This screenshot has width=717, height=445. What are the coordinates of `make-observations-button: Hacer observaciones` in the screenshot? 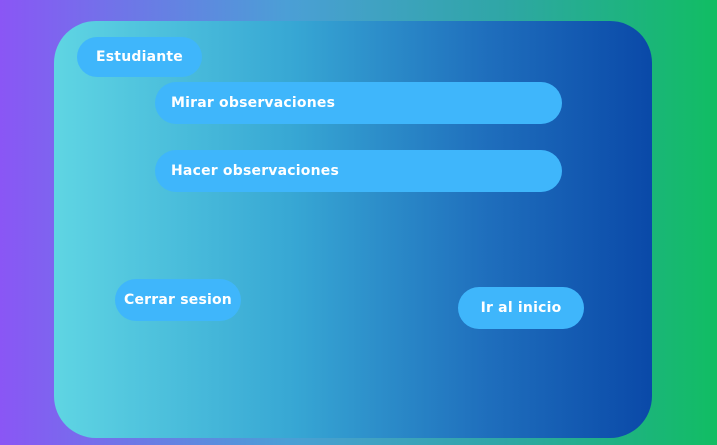 It's located at (358, 171).